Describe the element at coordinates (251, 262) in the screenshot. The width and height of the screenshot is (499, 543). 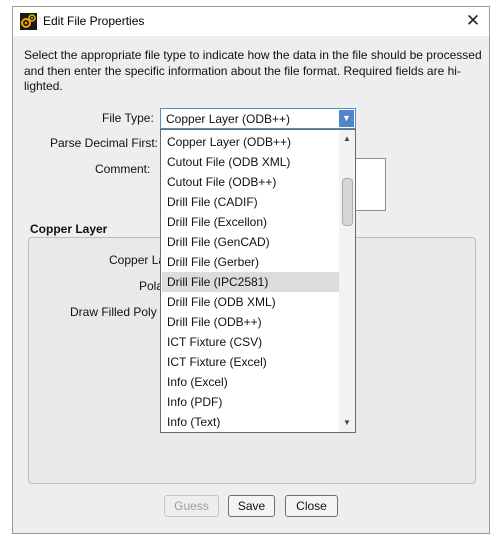
I see `list-item: Drill File (Gerber)` at that location.